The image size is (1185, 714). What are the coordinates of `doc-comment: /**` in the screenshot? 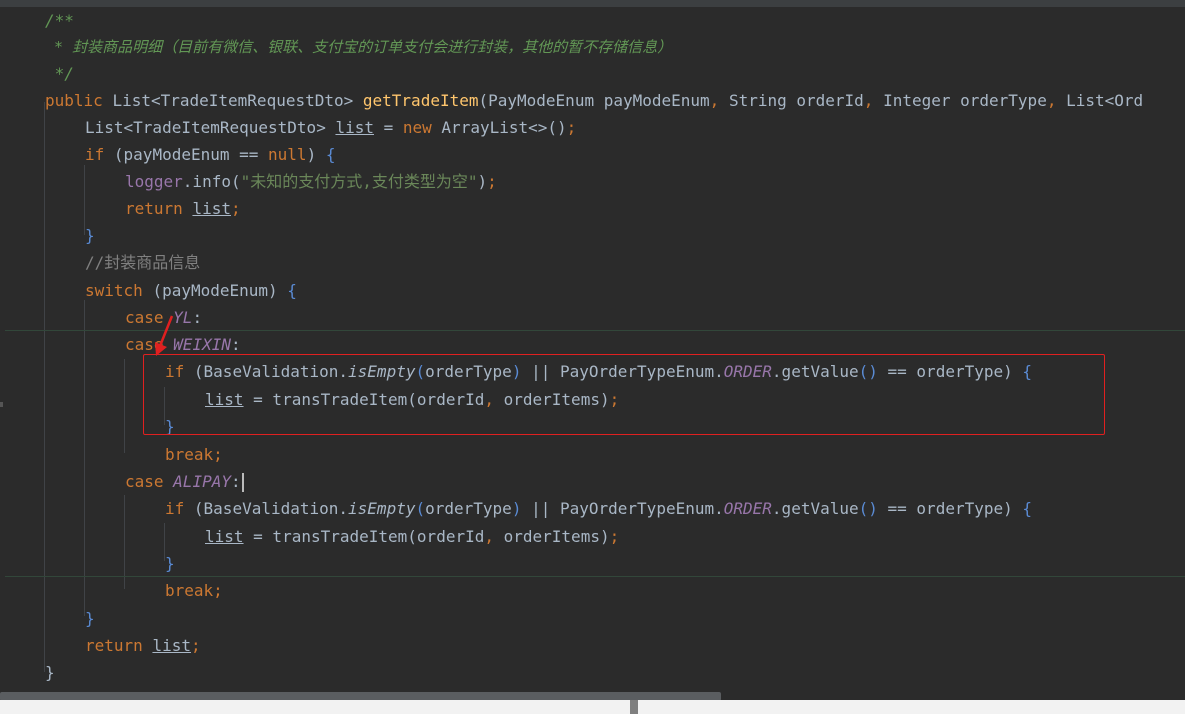 It's located at (59, 20).